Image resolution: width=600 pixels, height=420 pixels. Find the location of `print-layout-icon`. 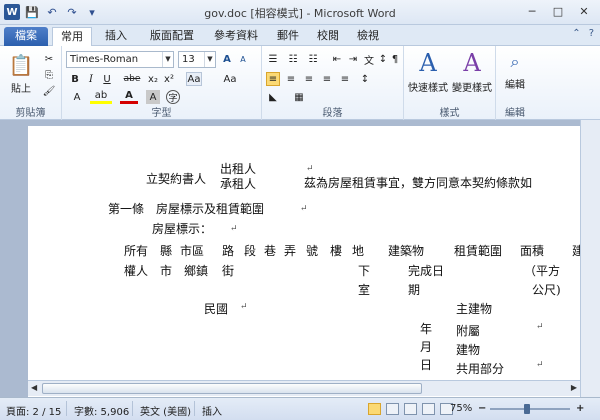

print-layout-icon is located at coordinates (374, 409).